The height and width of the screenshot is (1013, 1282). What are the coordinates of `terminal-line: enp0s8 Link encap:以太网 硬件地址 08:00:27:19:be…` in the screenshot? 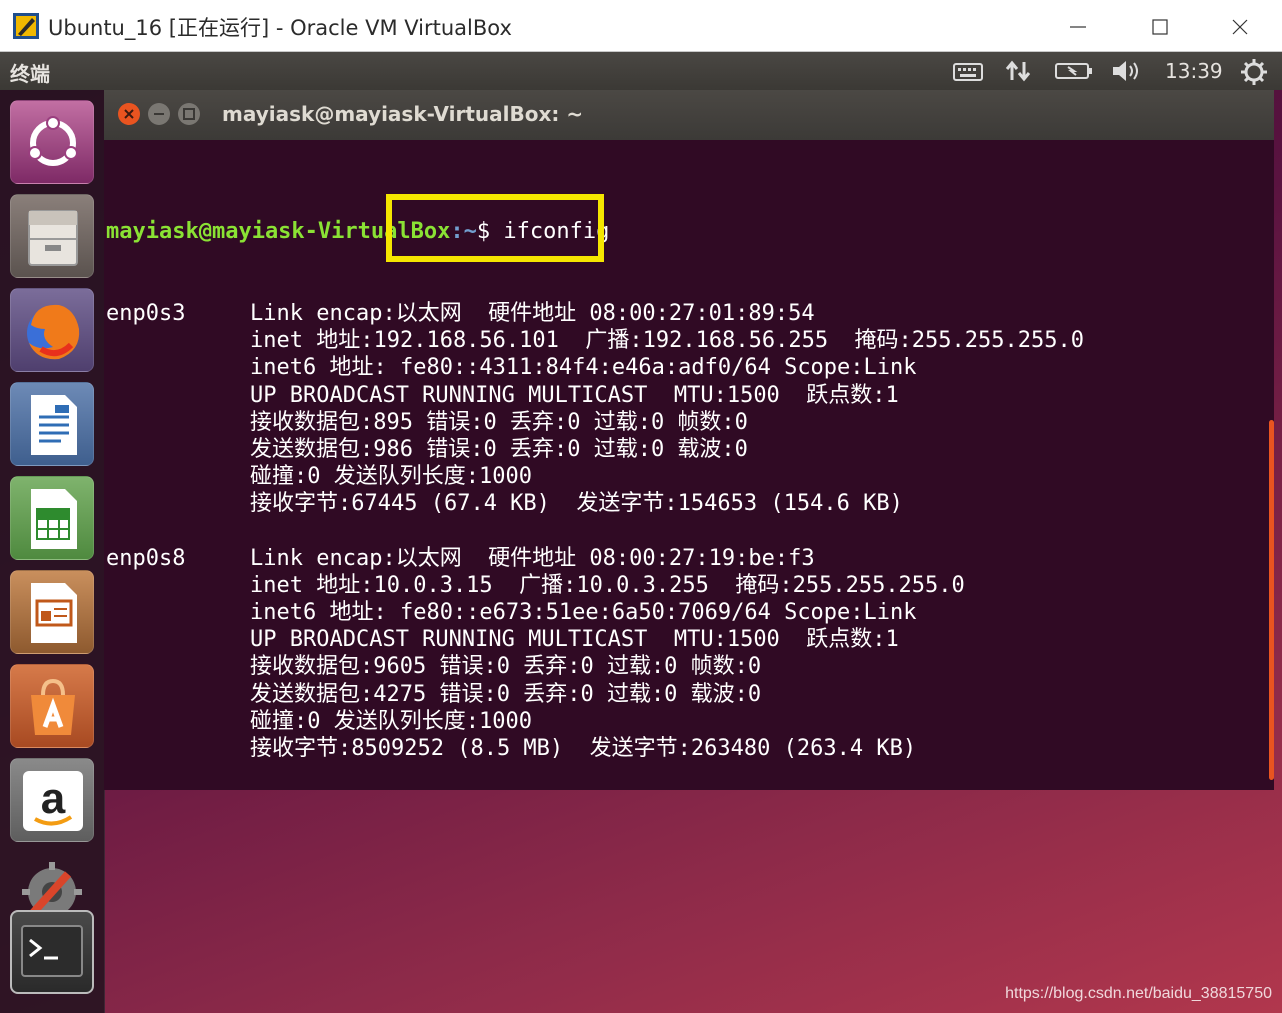 It's located at (460, 558).